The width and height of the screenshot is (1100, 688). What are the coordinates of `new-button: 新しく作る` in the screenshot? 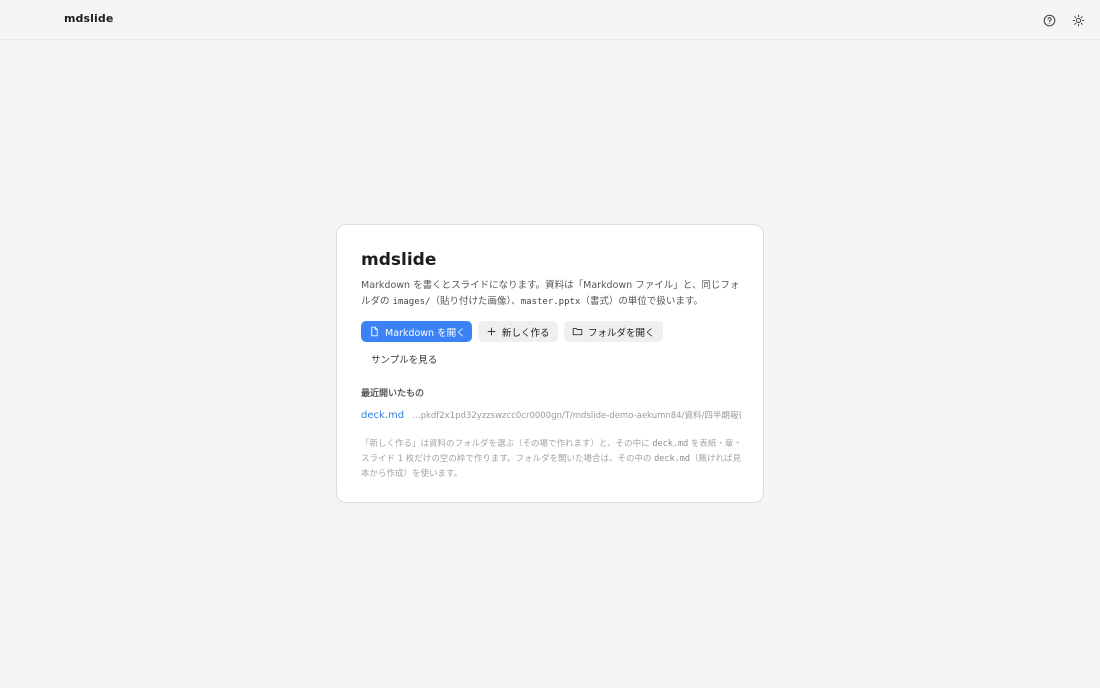 It's located at (518, 331).